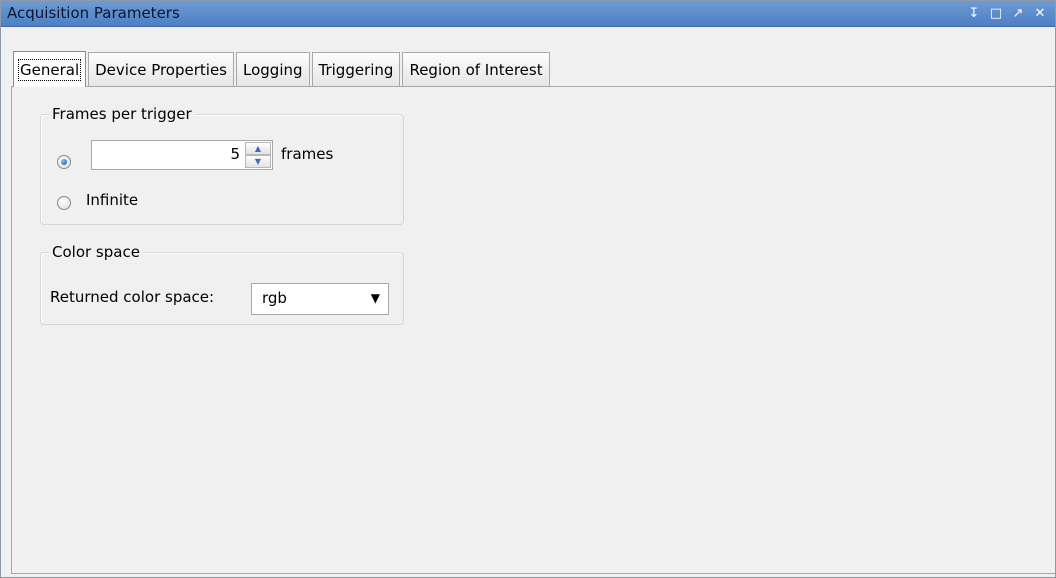 Image resolution: width=1056 pixels, height=578 pixels. Describe the element at coordinates (132, 297) in the screenshot. I see `returned-color-space-label: Returned color space:` at that location.